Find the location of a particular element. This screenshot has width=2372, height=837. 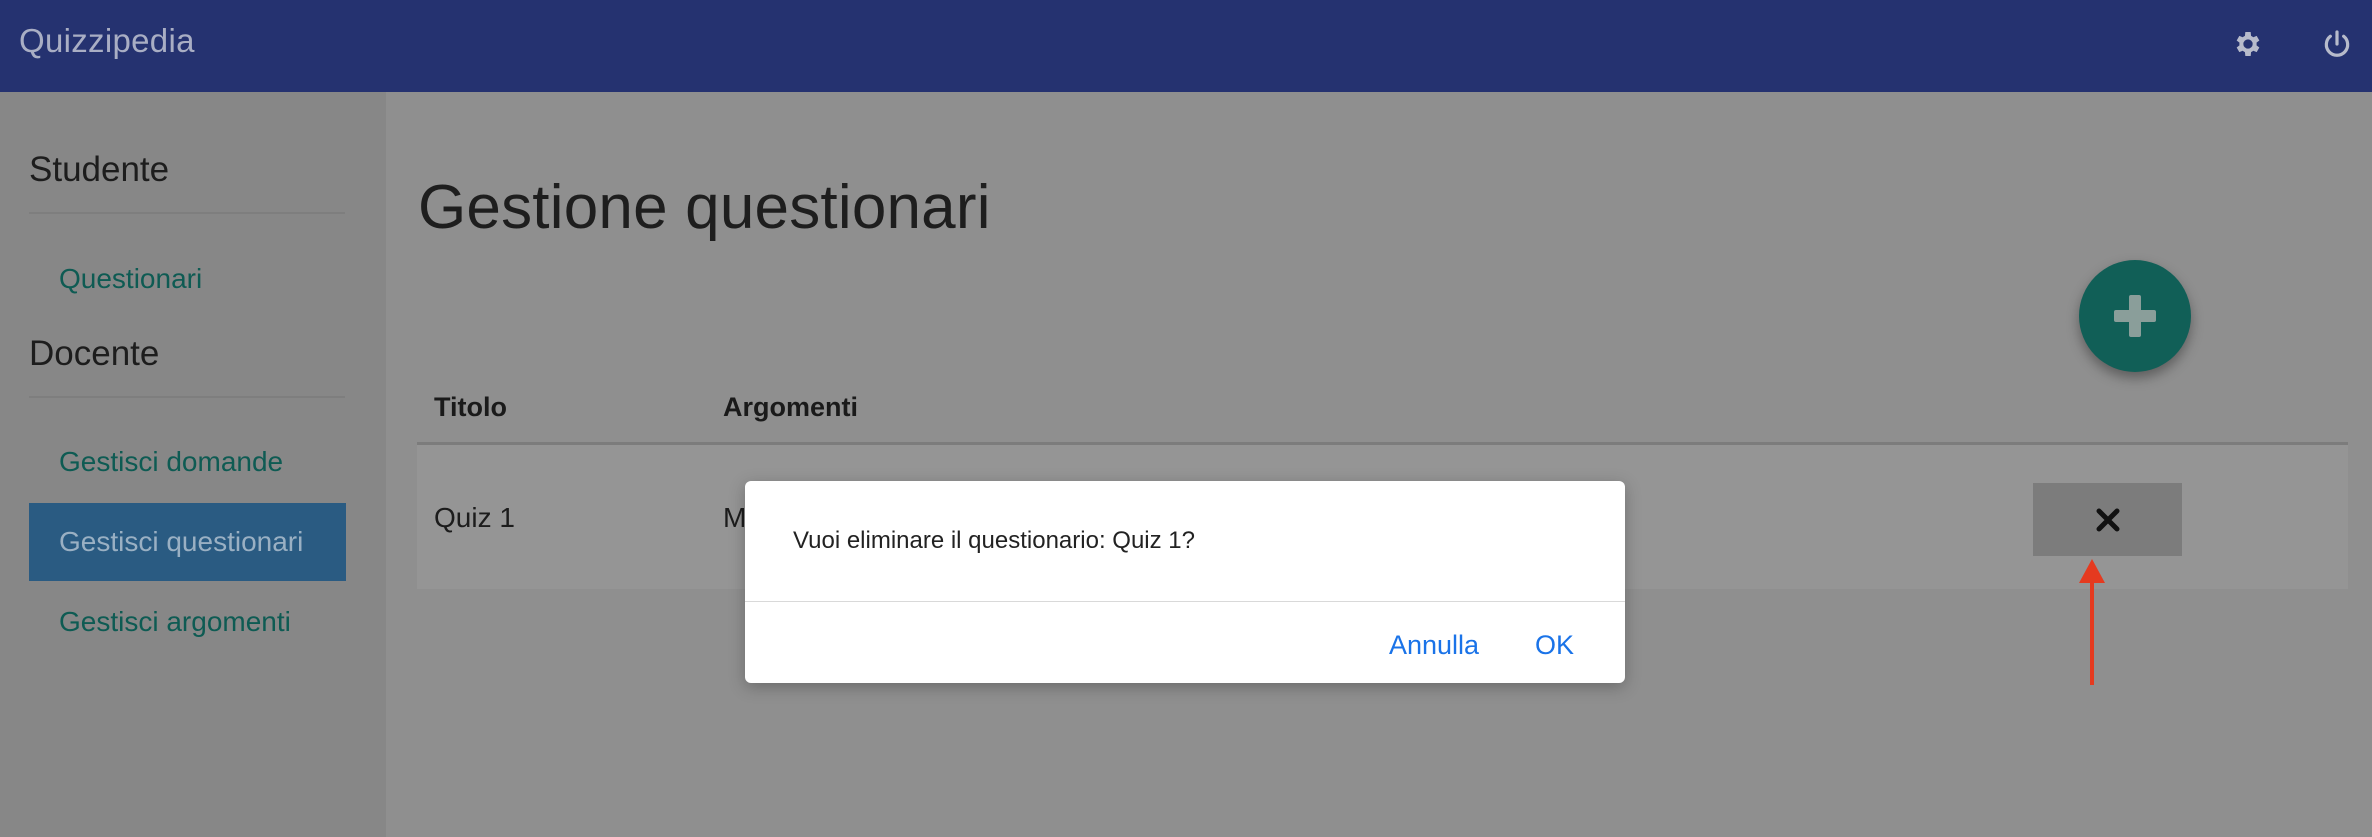

page-title: Gestione questionari is located at coordinates (704, 207).